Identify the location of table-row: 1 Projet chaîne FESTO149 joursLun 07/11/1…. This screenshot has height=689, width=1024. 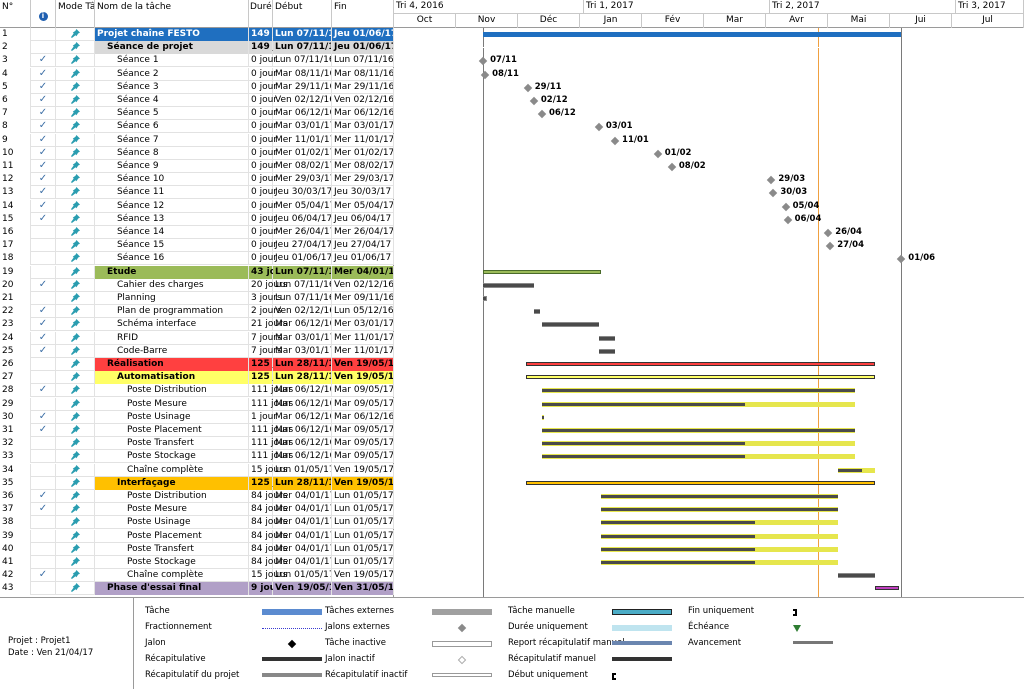
(197, 34).